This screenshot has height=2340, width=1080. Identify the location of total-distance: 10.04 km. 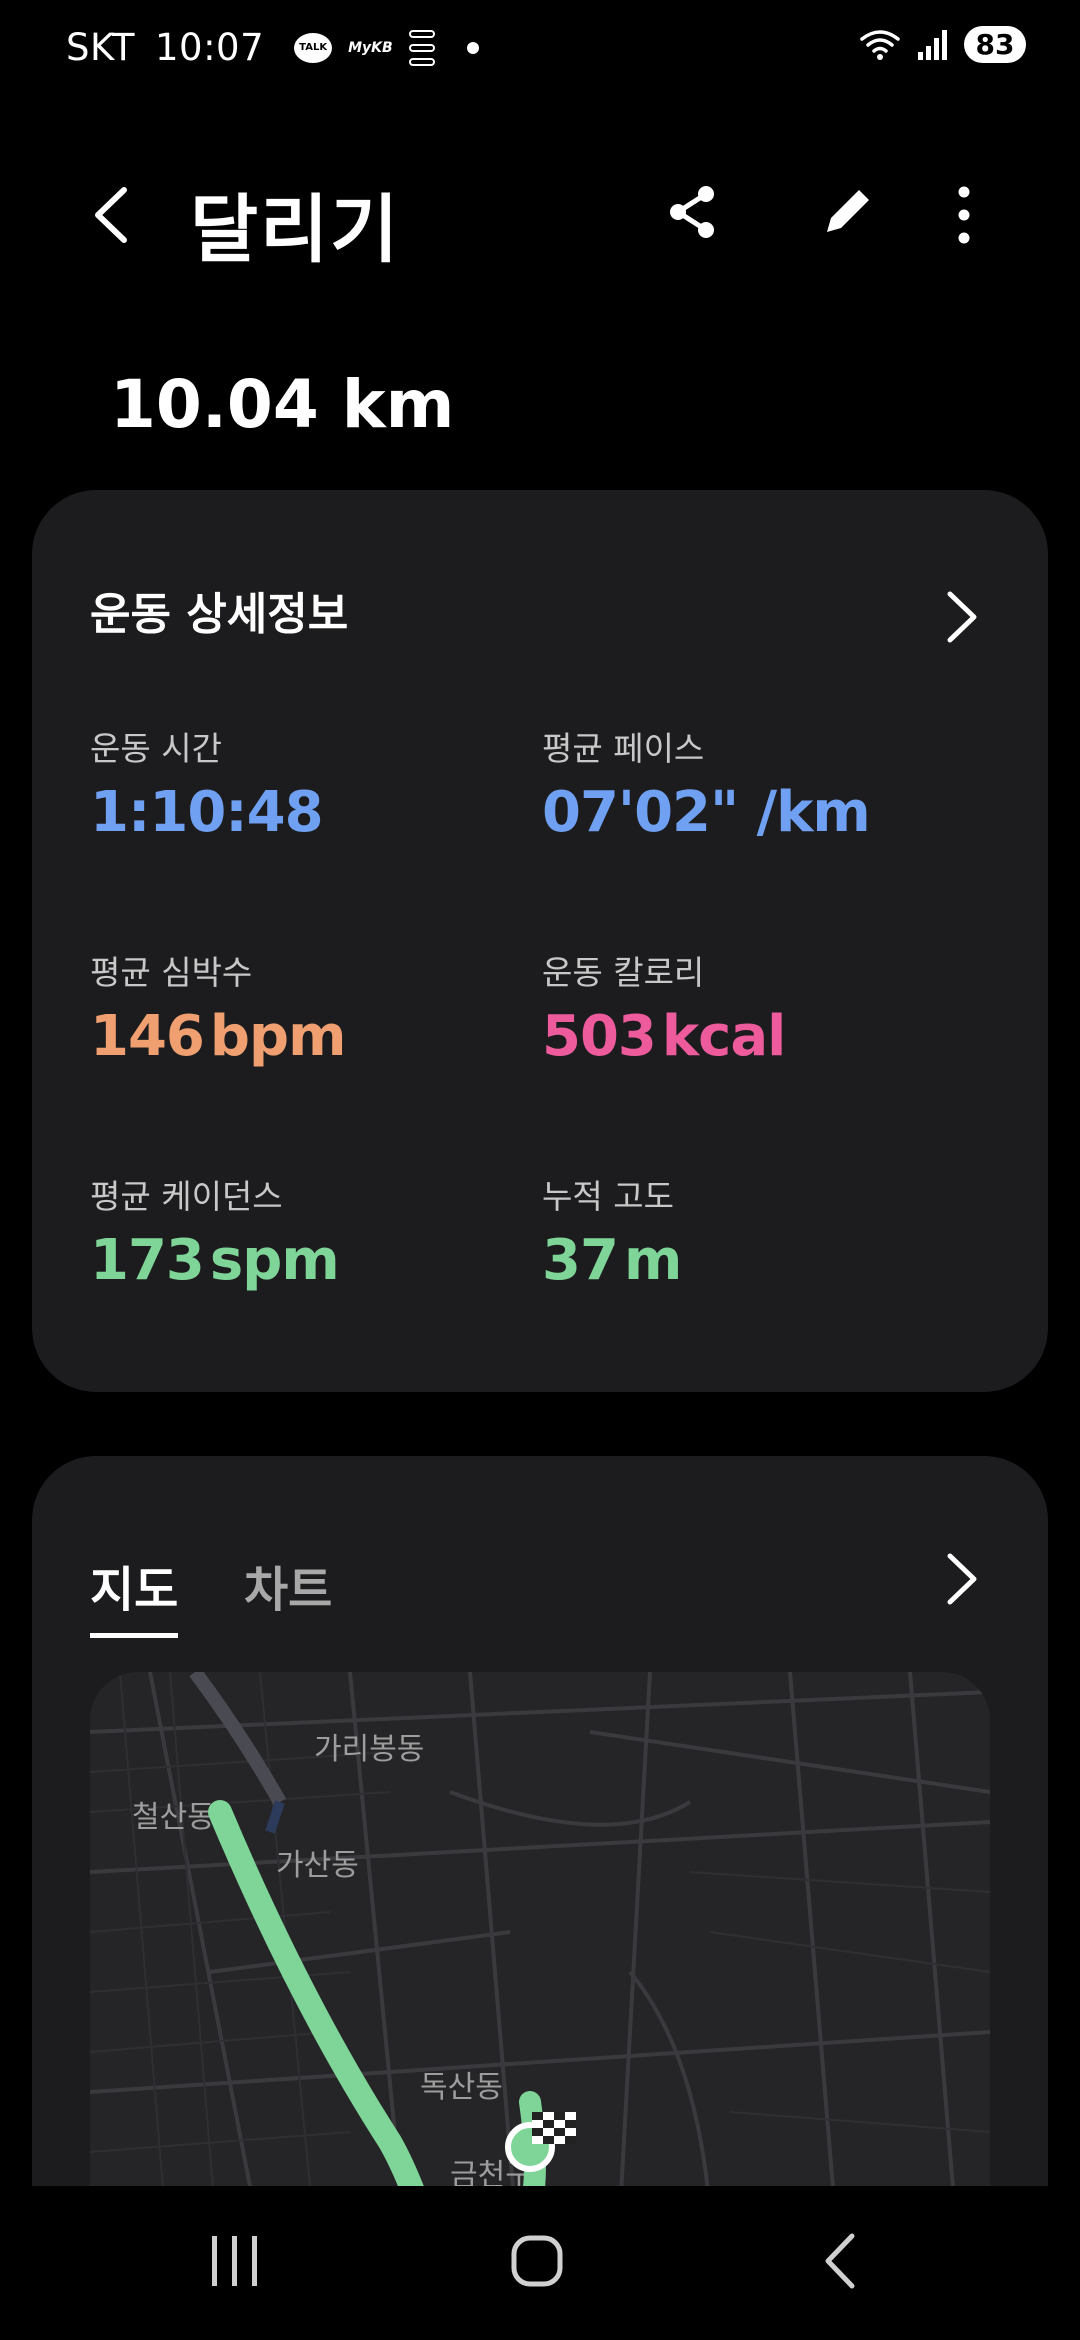
(282, 404).